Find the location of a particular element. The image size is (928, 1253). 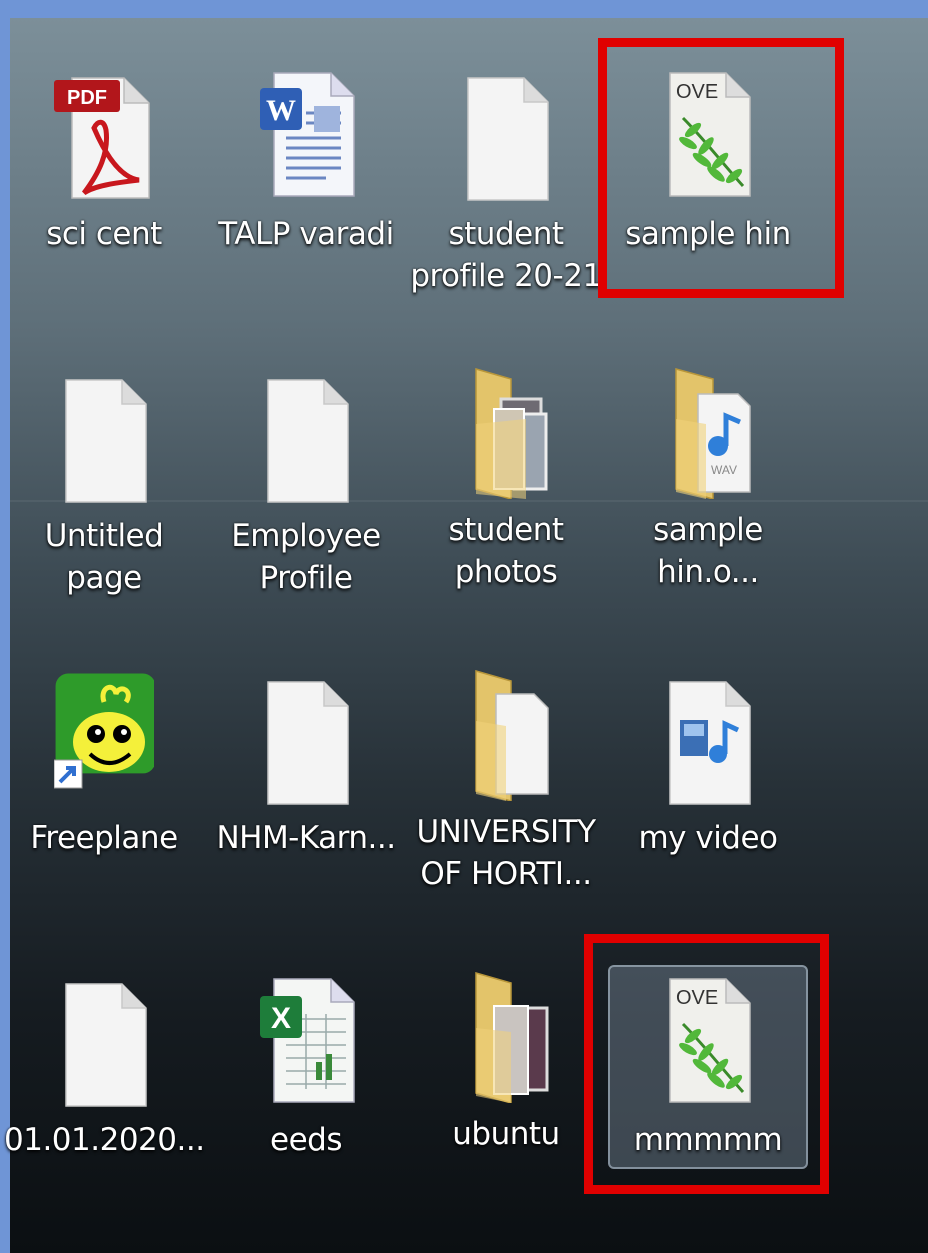

desktop-icon-employee-profile: Employee Profile is located at coordinates (306, 500).